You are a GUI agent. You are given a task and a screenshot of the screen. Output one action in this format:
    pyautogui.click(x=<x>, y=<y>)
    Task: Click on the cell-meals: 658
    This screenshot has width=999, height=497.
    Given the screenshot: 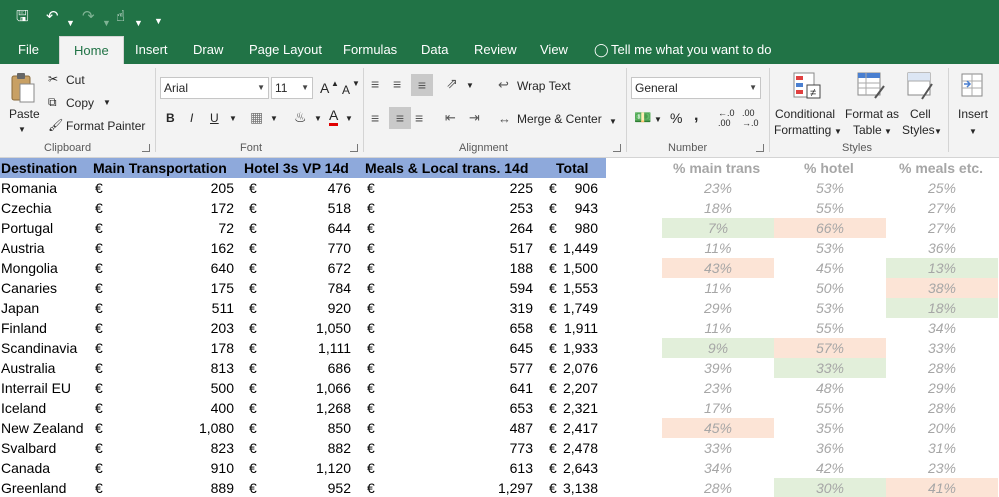 What is the action you would take?
    pyautogui.click(x=476, y=328)
    